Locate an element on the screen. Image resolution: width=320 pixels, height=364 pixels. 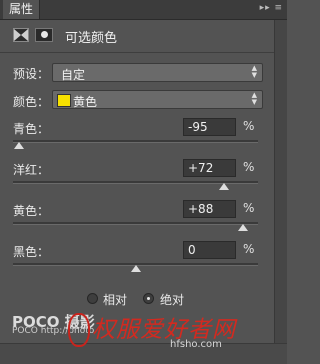
magenta-slider-thumb is located at coordinates (223, 186).